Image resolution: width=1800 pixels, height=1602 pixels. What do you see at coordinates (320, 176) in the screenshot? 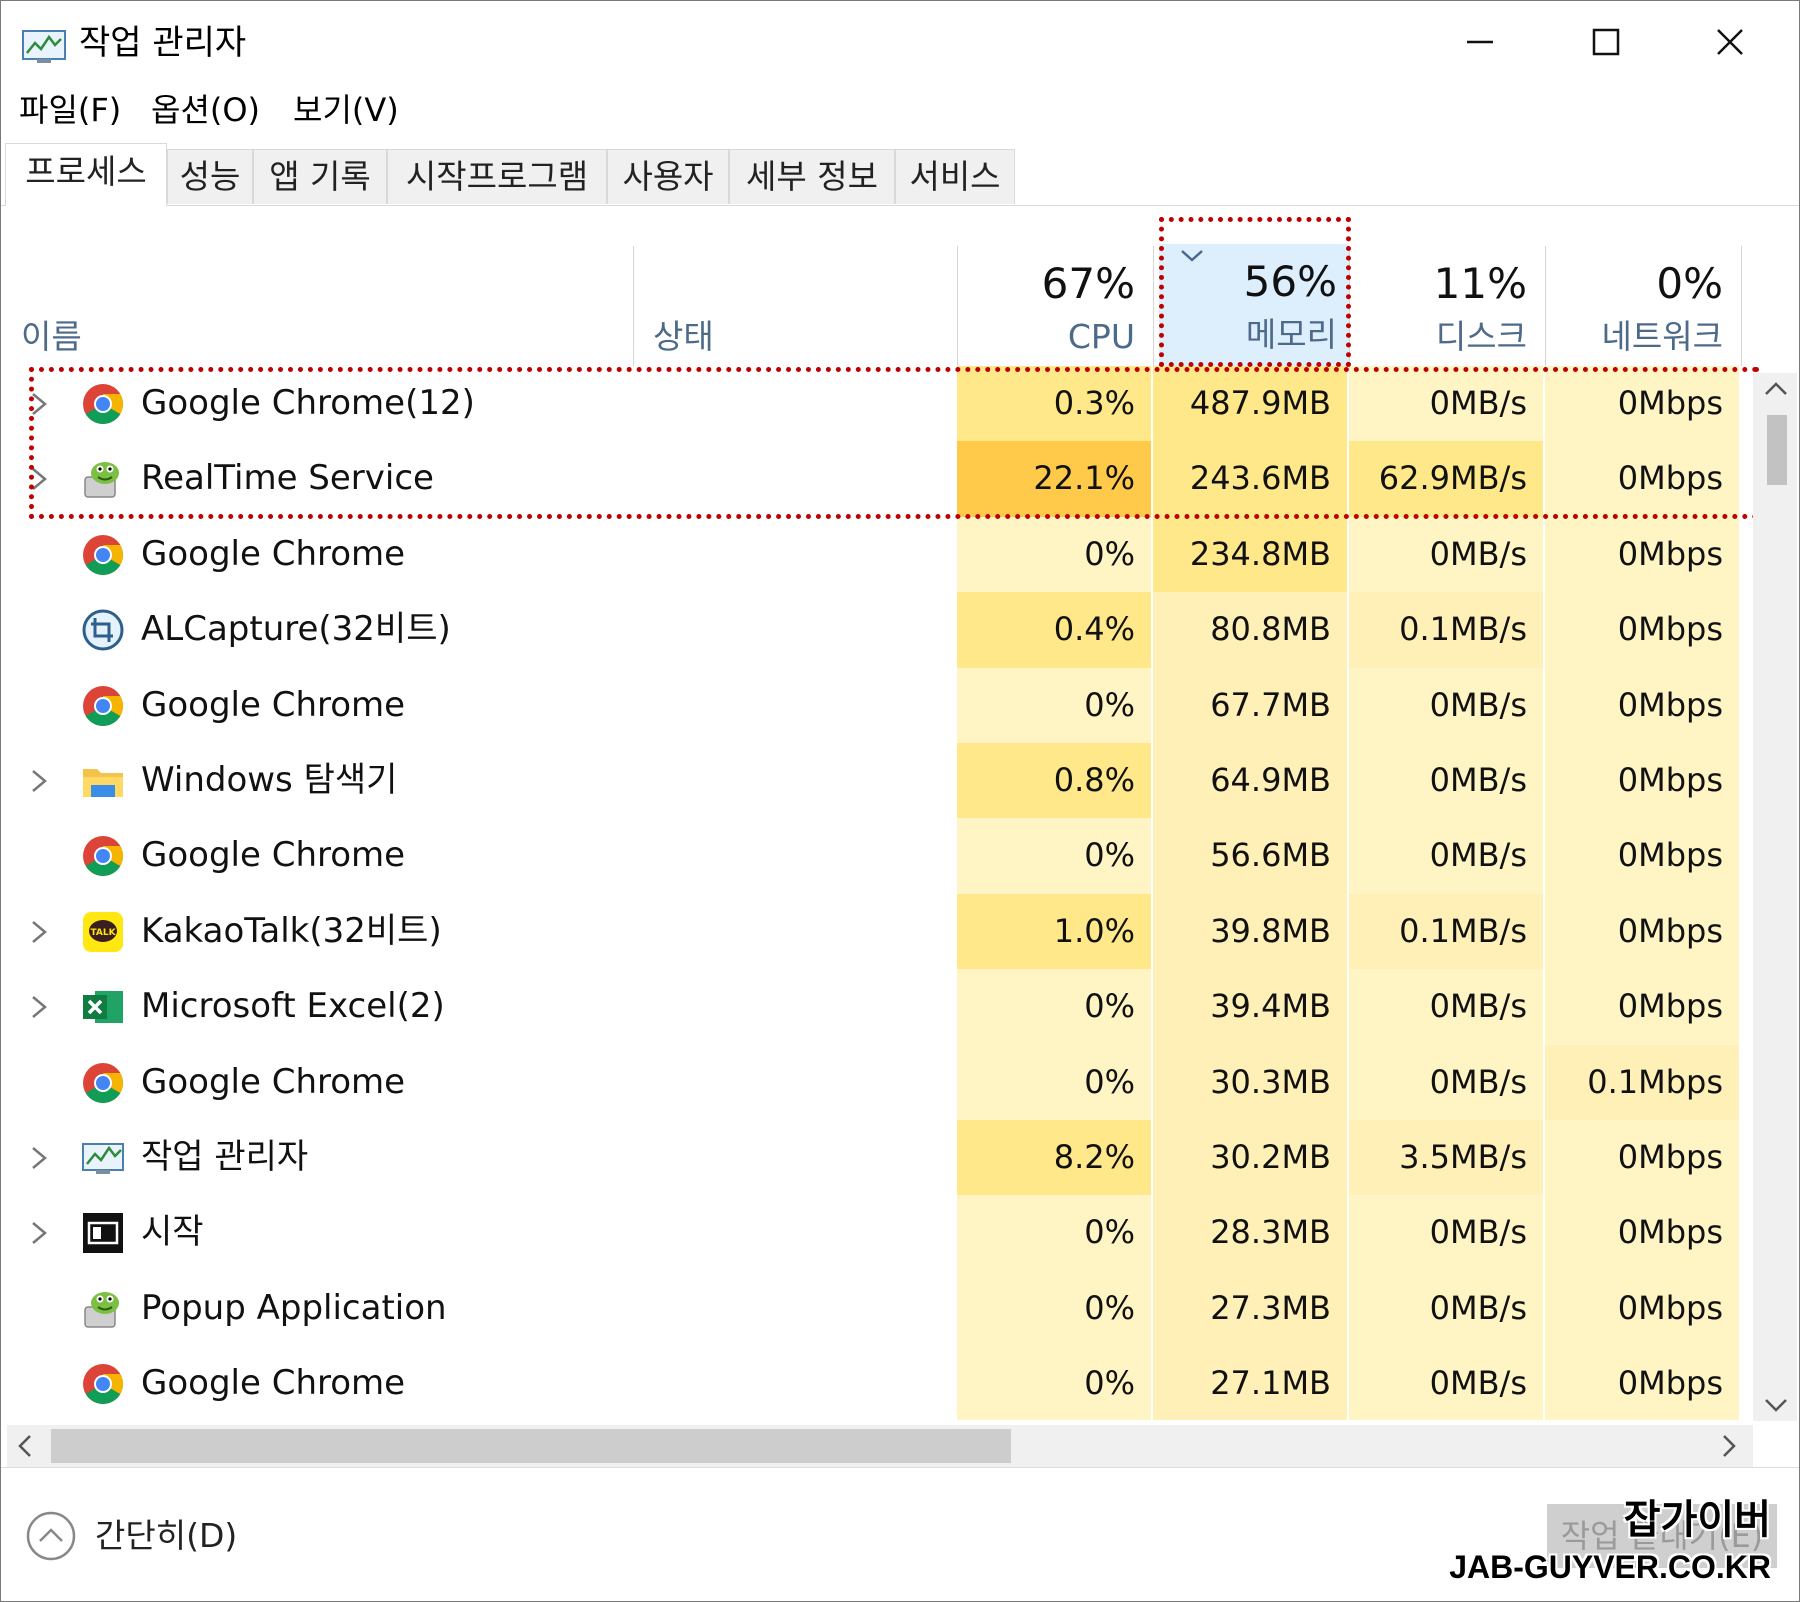
I see `tab-app-history: 앱 기록` at bounding box center [320, 176].